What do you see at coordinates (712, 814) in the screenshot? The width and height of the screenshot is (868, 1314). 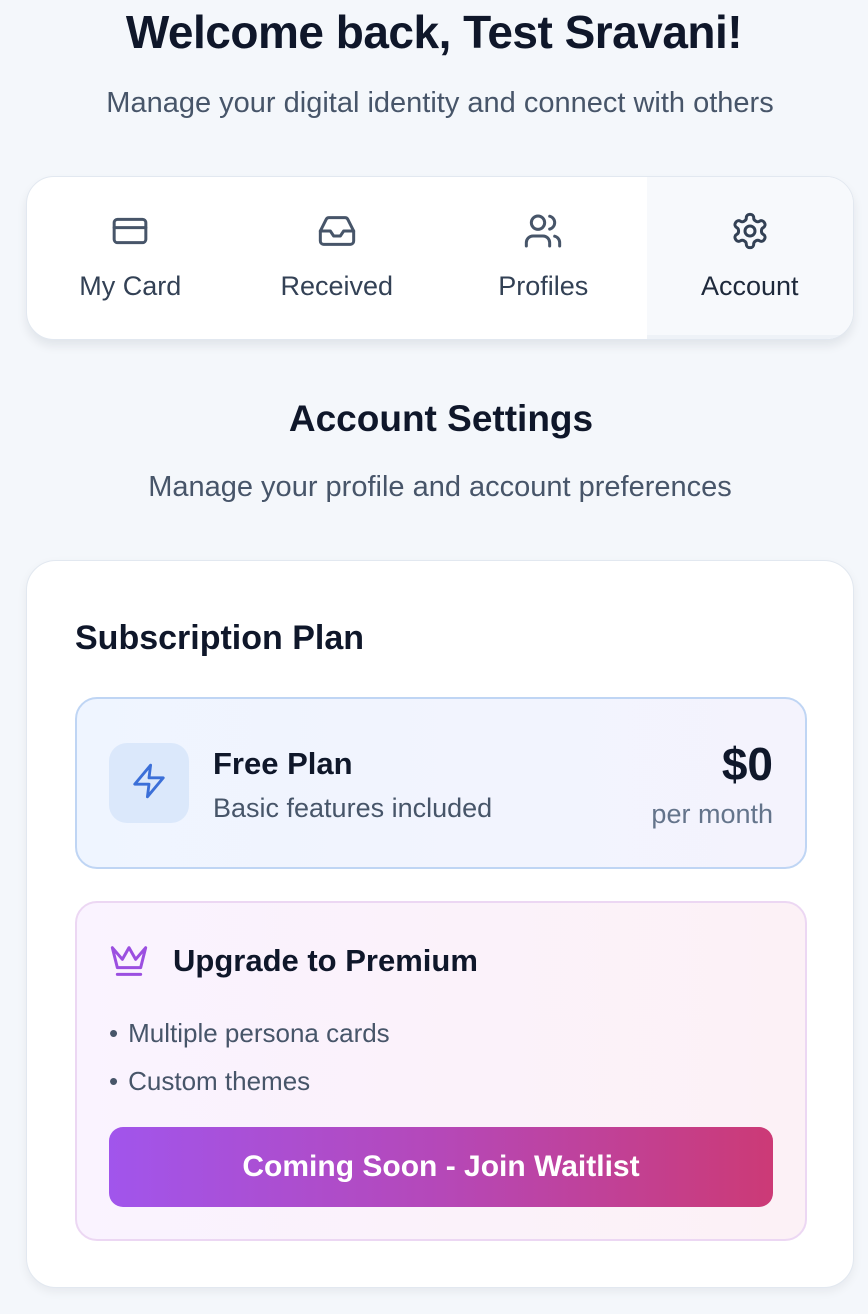 I see `plan-period: per month` at bounding box center [712, 814].